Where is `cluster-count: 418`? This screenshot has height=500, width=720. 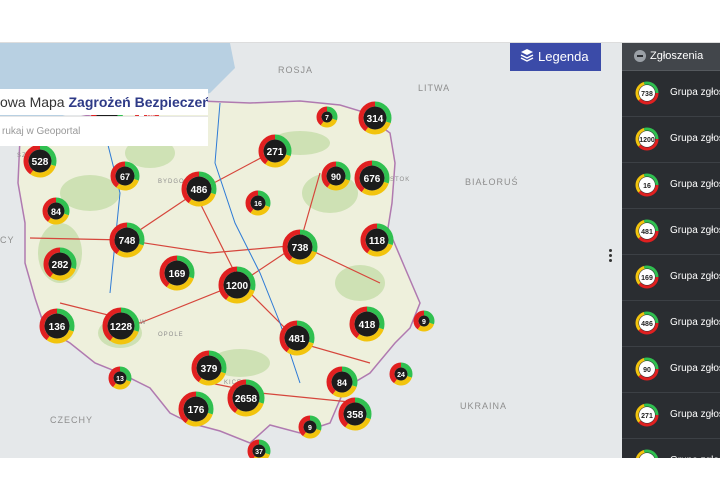 cluster-count: 418 is located at coordinates (367, 325).